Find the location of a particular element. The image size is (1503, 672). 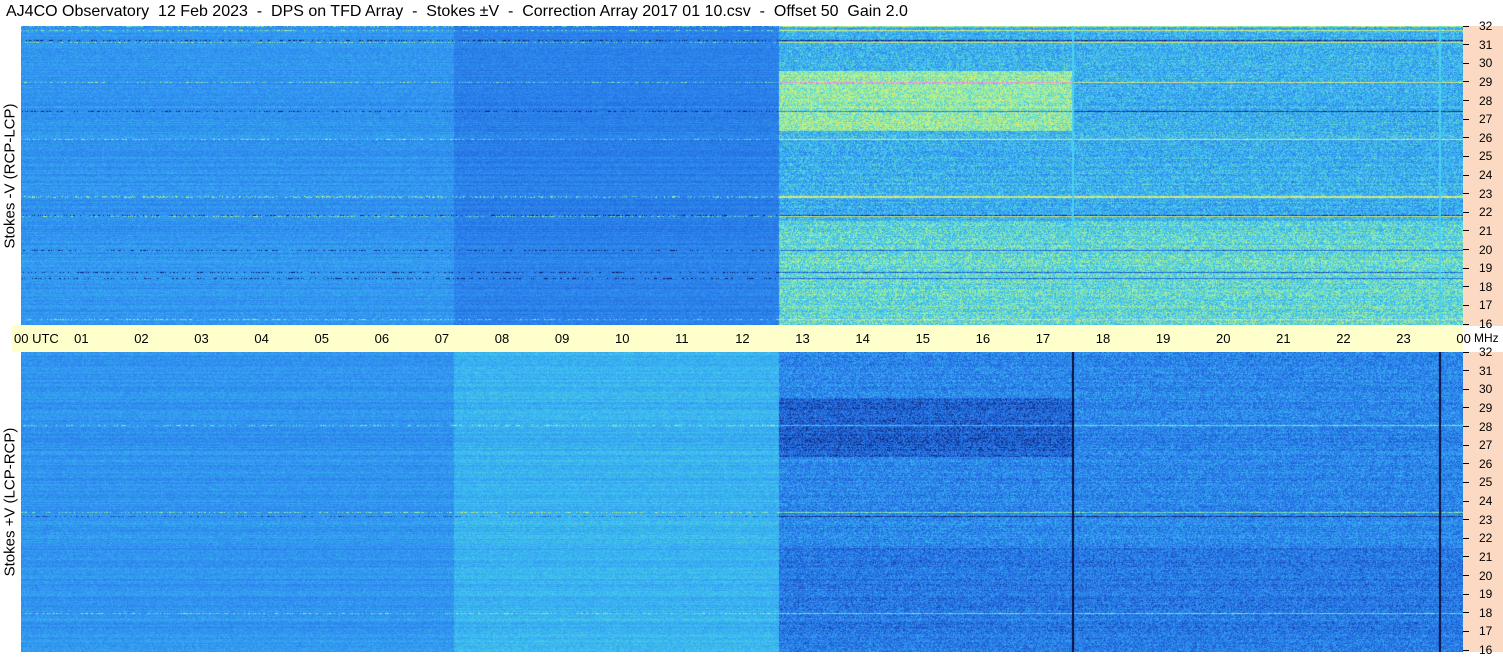

time-tick-label: 14 is located at coordinates (862, 338).